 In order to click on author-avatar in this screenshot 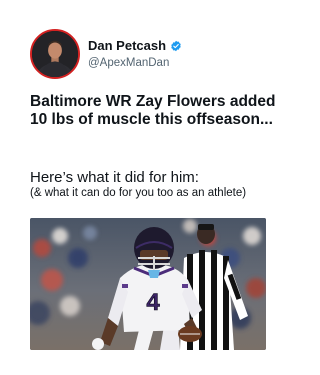, I will do `click(55, 54)`.